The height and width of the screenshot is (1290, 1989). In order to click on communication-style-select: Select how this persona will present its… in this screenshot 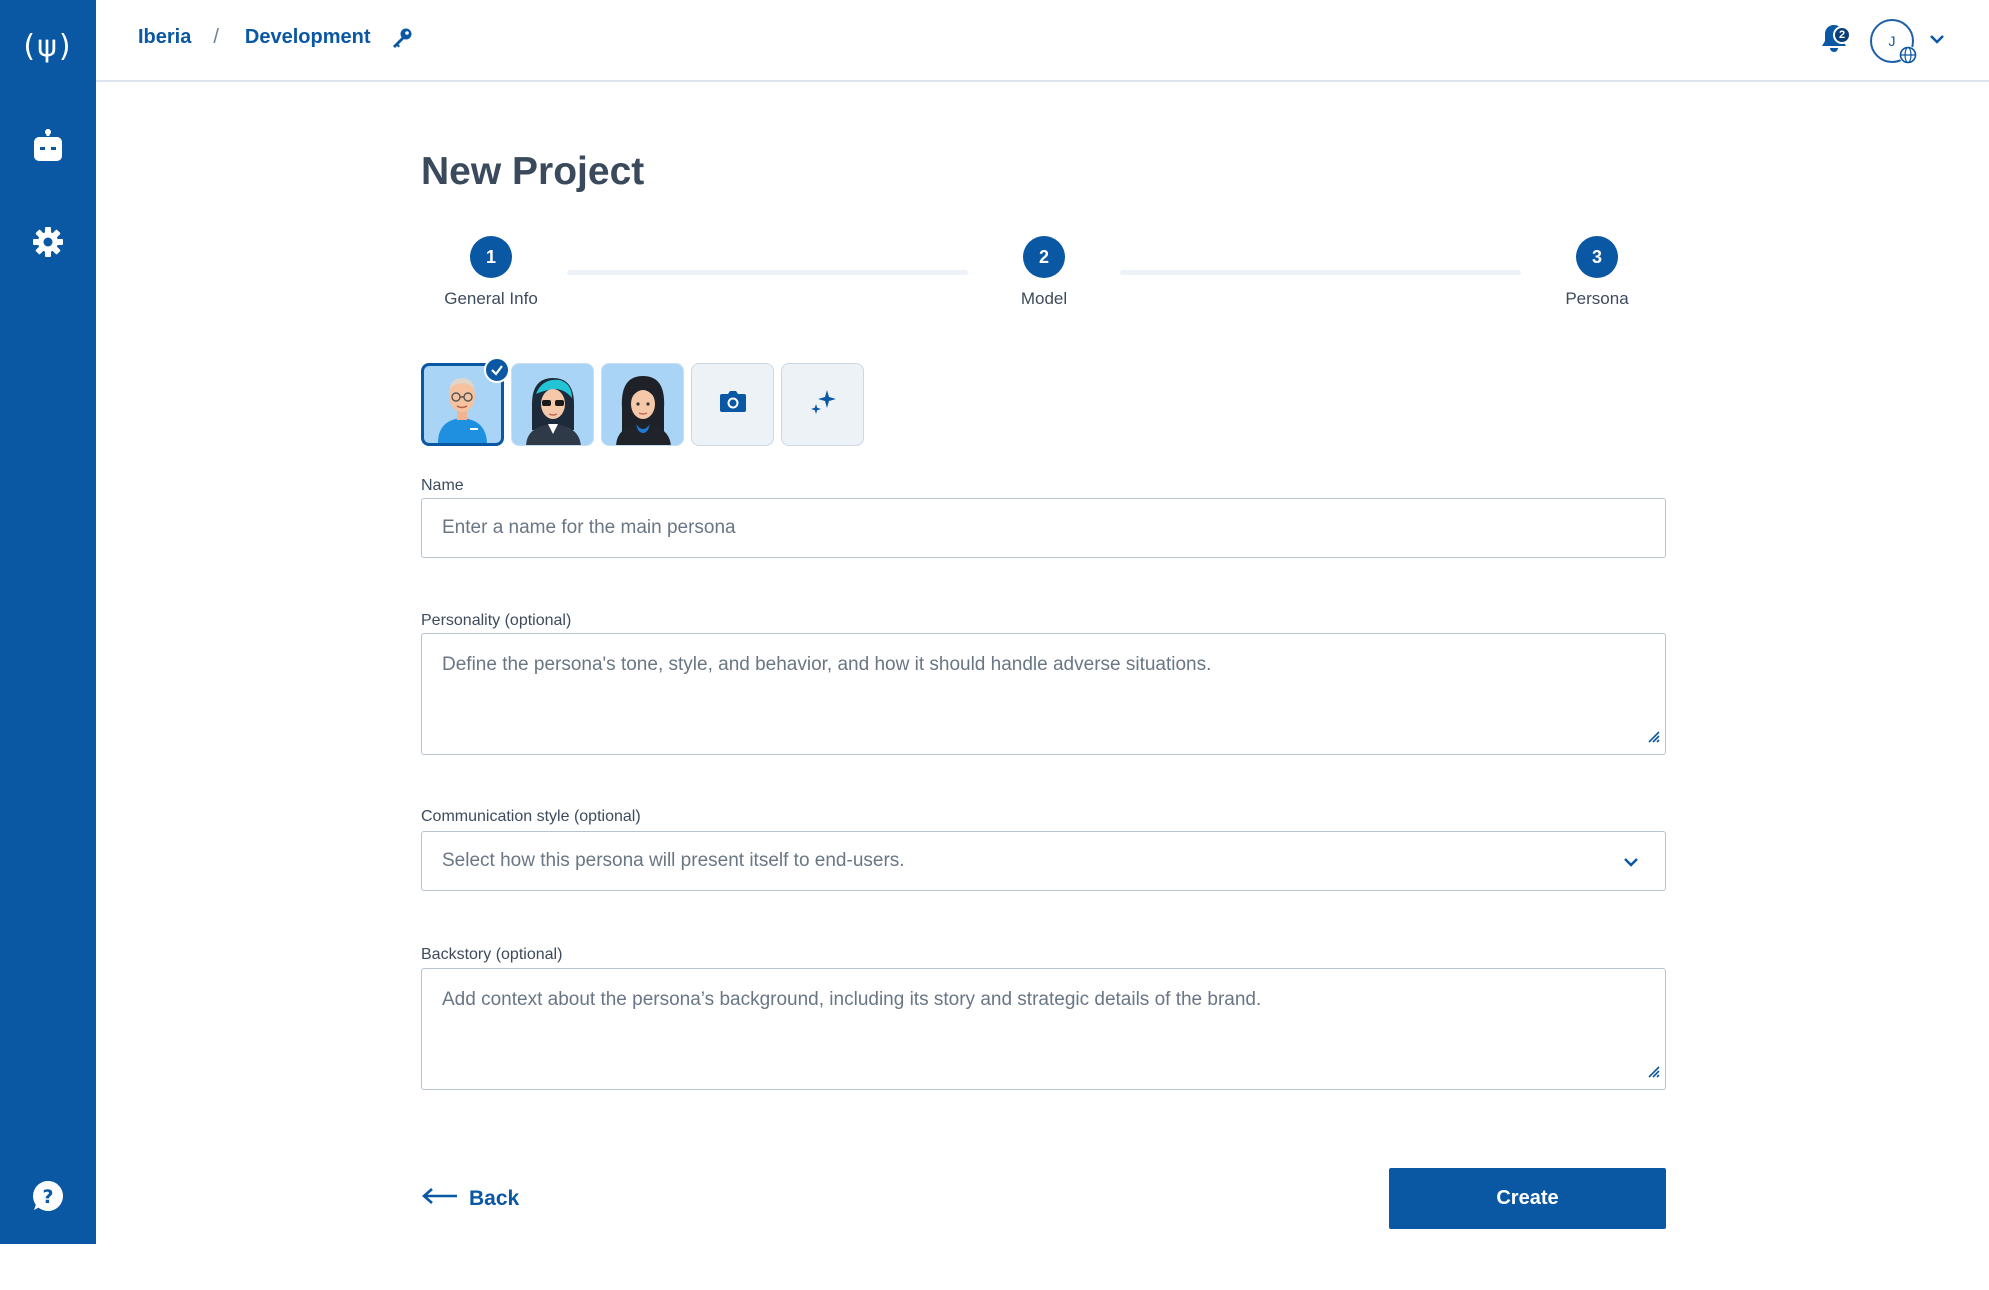, I will do `click(1043, 861)`.